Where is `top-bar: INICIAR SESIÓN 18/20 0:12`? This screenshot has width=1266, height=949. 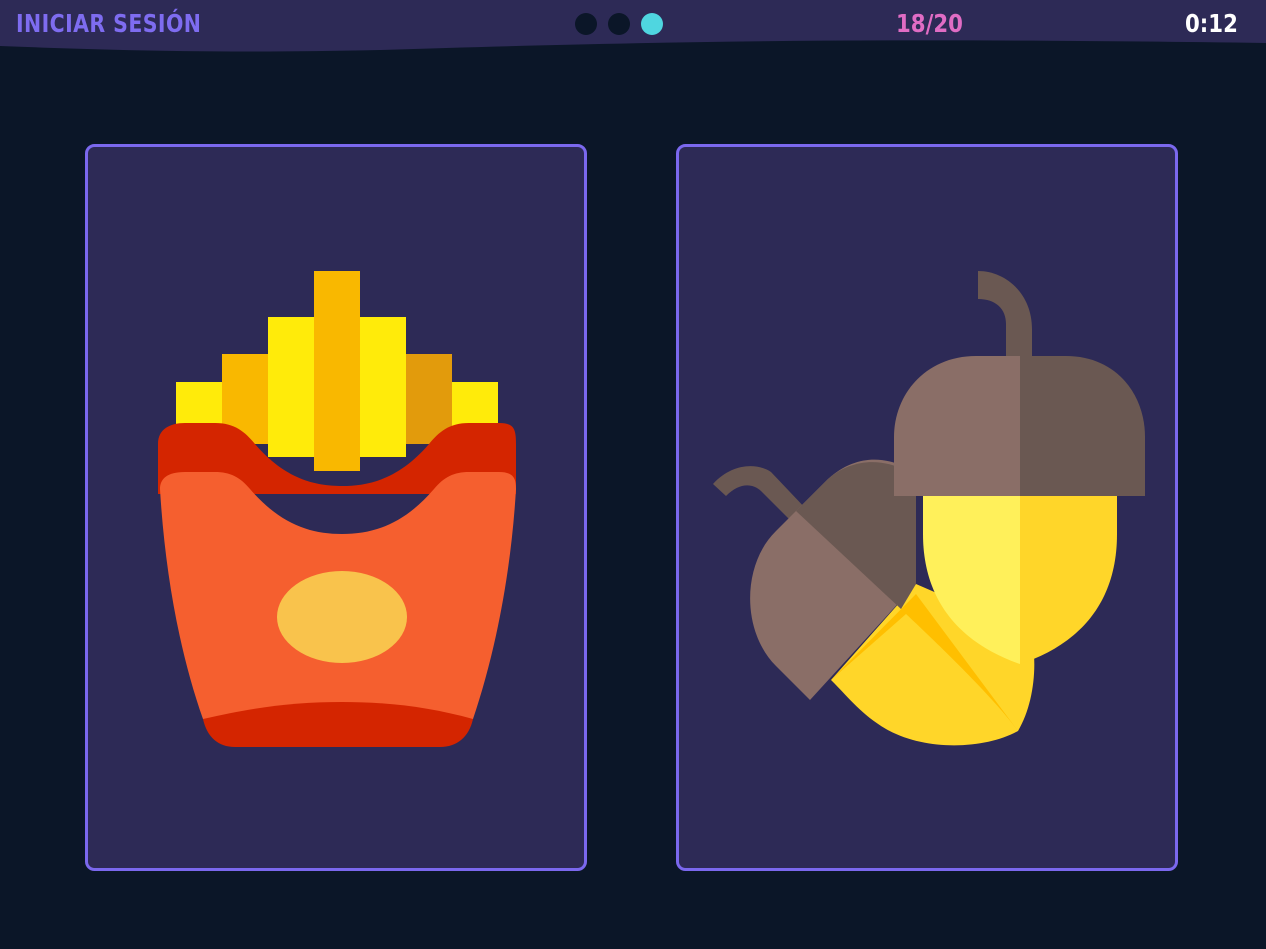
top-bar: INICIAR SESIÓN 18/20 0:12 is located at coordinates (633, 27).